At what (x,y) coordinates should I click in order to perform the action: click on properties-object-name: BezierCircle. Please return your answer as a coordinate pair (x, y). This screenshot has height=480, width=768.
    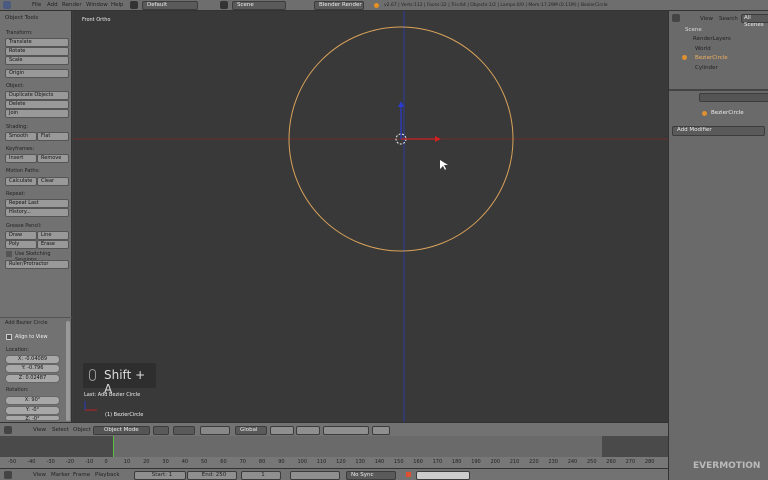
    Looking at the image, I should click on (727, 113).